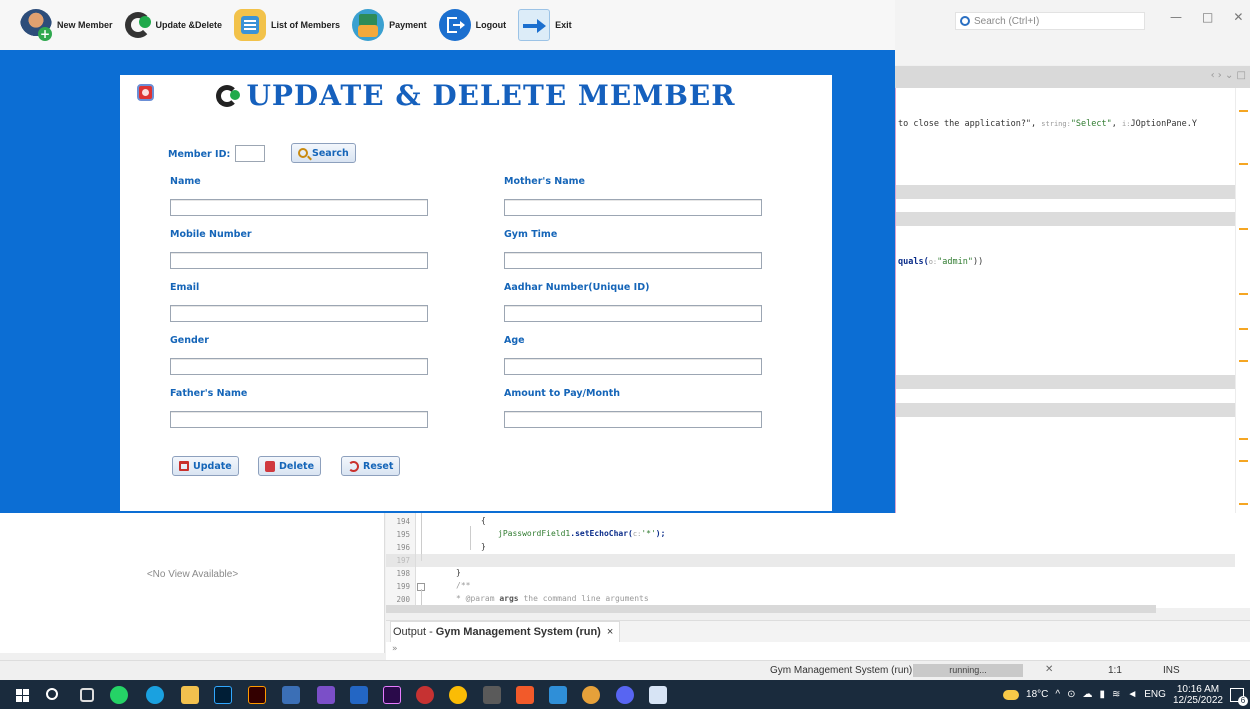  Describe the element at coordinates (525, 695) in the screenshot. I see `brave-icon` at that location.